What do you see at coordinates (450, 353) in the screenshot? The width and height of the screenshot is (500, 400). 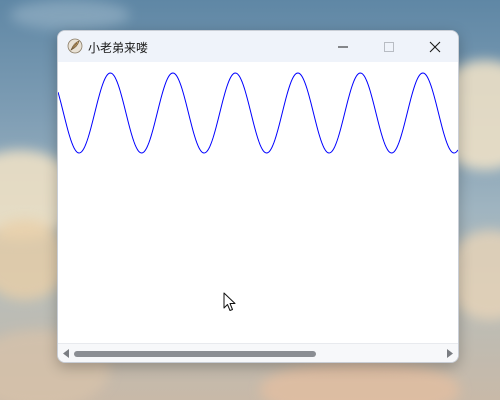 I see `scroll-right-arrow-icon` at bounding box center [450, 353].